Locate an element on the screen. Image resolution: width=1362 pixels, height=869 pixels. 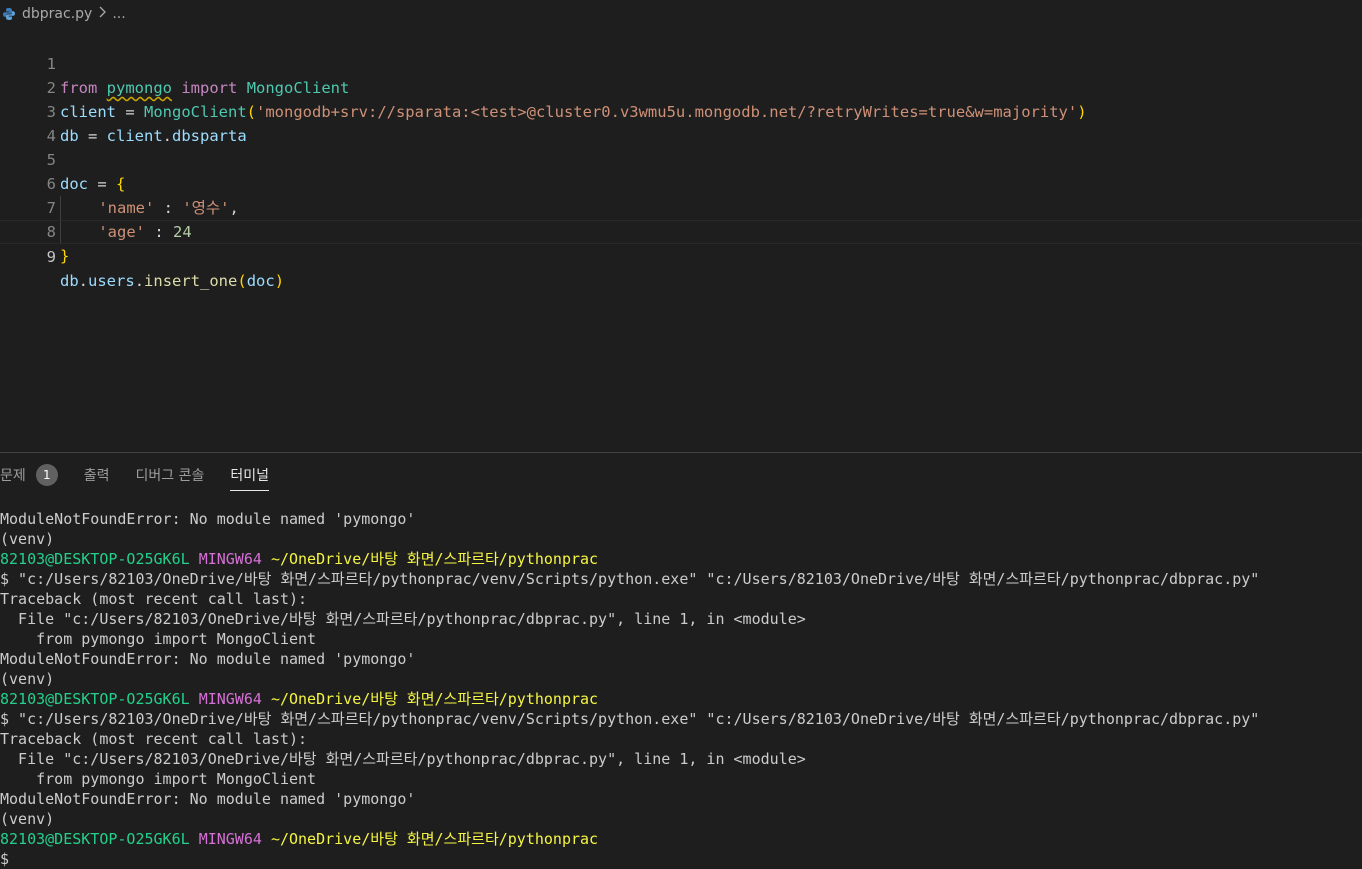
chevron-right-icon is located at coordinates (102, 14).